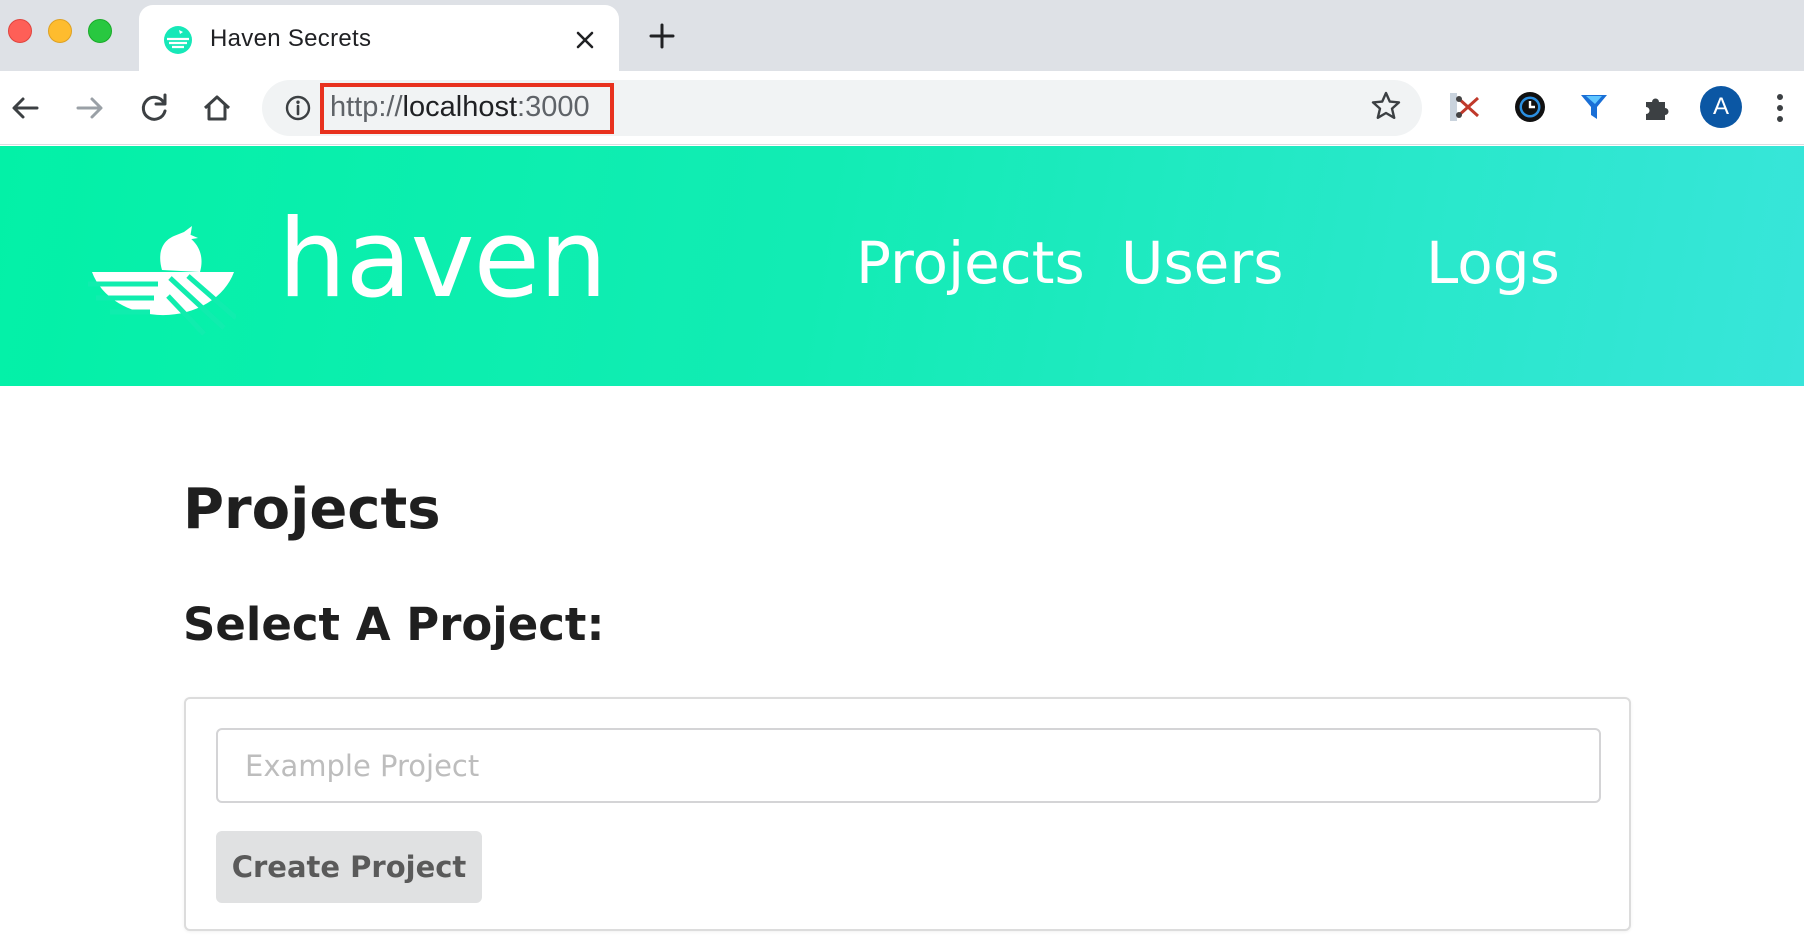 This screenshot has height=950, width=1804. Describe the element at coordinates (1386, 106) in the screenshot. I see `star-icon` at that location.